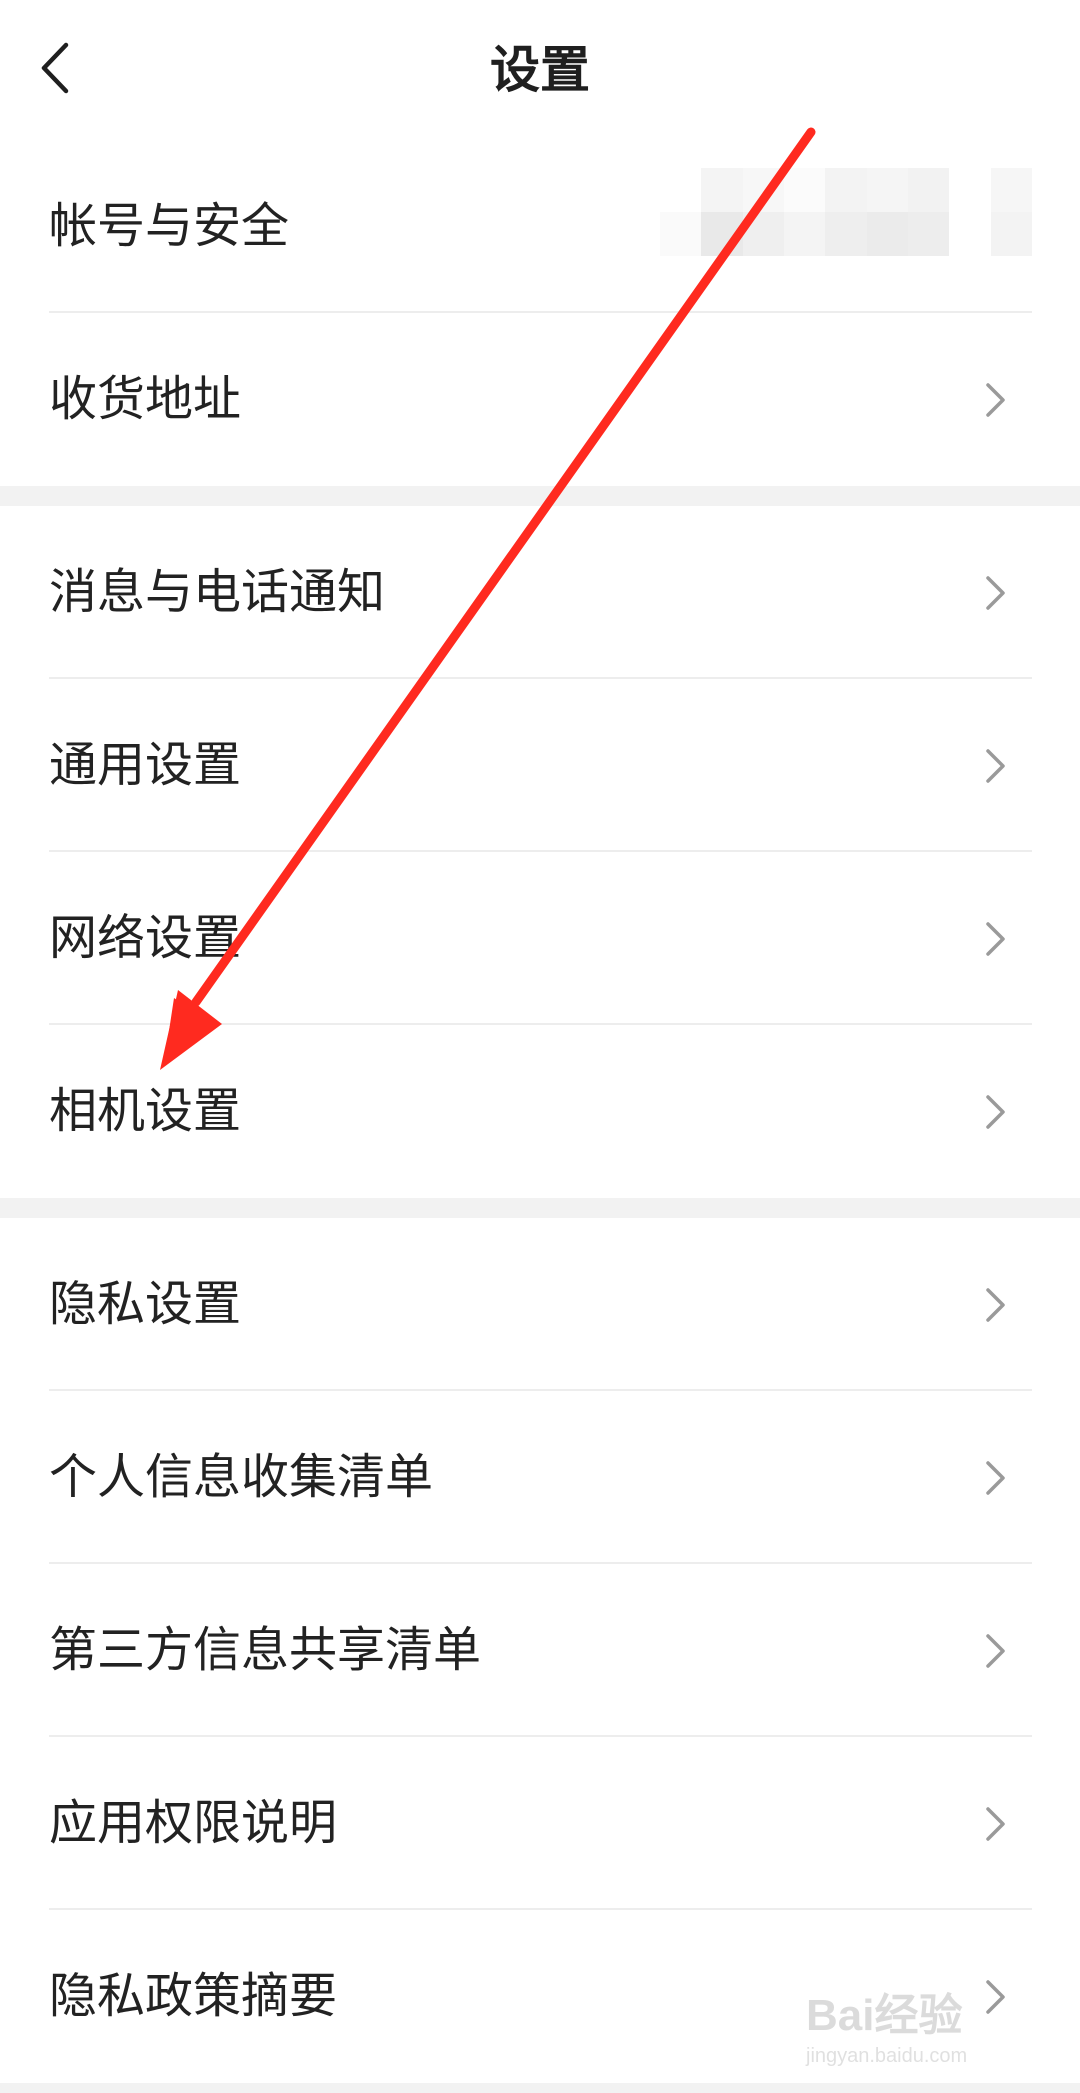  Describe the element at coordinates (540, 1304) in the screenshot. I see `row-privacy-settings: 隐私设置` at that location.